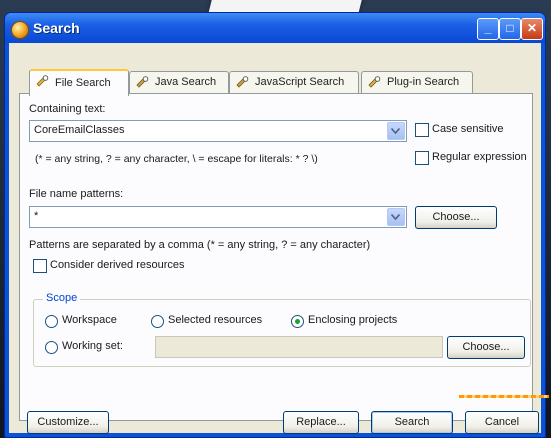 This screenshot has height=438, width=551. Describe the element at coordinates (423, 82) in the screenshot. I see `tab-label: Plug-in Search` at that location.